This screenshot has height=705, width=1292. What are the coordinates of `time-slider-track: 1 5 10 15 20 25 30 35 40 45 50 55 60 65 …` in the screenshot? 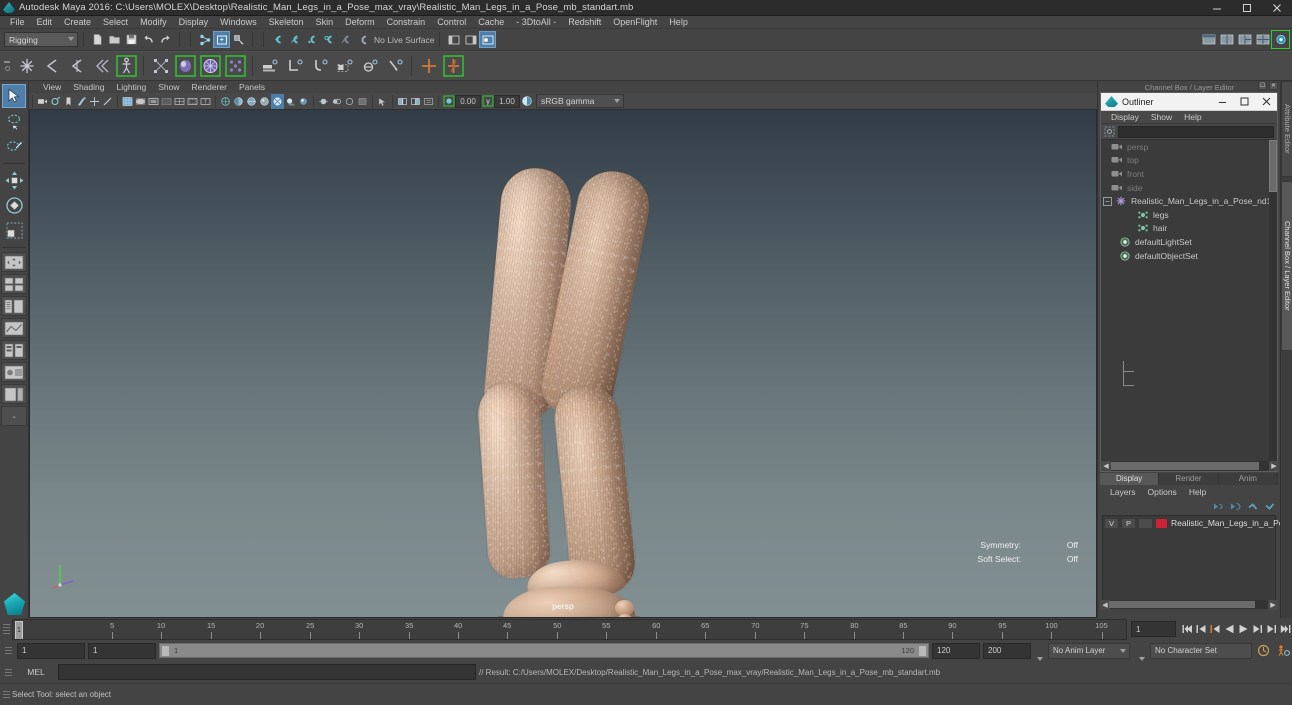 It's located at (569, 629).